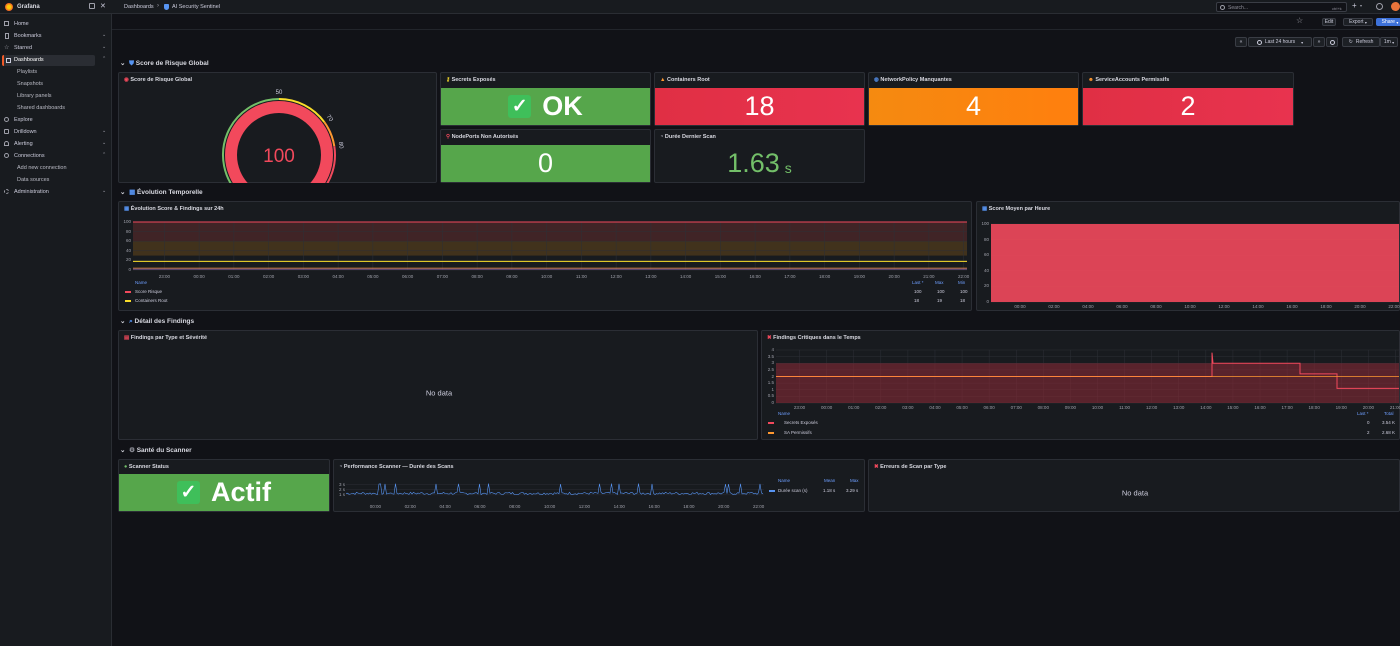 The width and height of the screenshot is (1400, 646). I want to click on row-header-scanner: ⌄ ⚙ Santé du Scanner, so click(156, 450).